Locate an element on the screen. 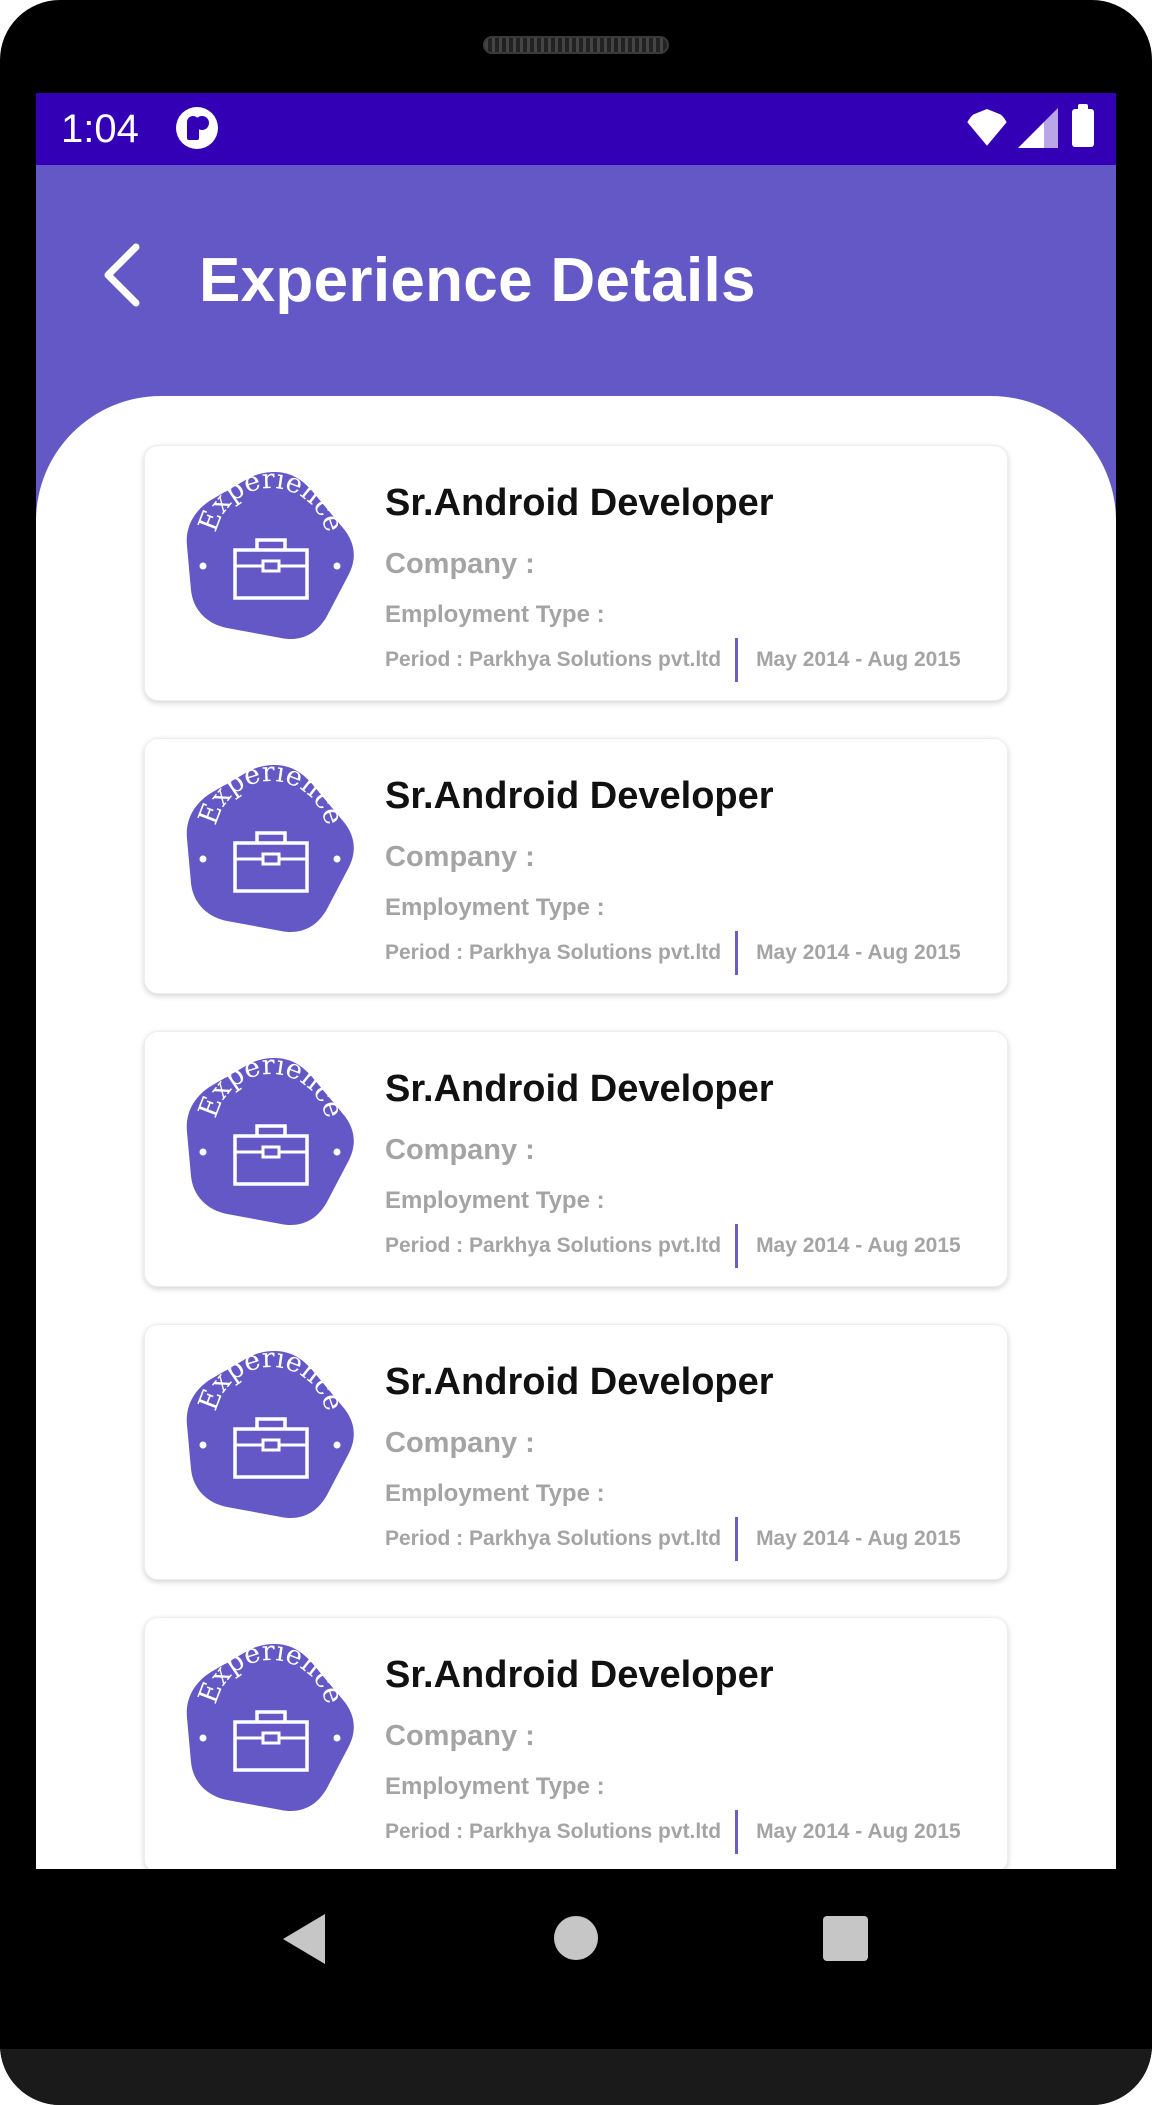  app-header: Experience Details is located at coordinates (576, 285).